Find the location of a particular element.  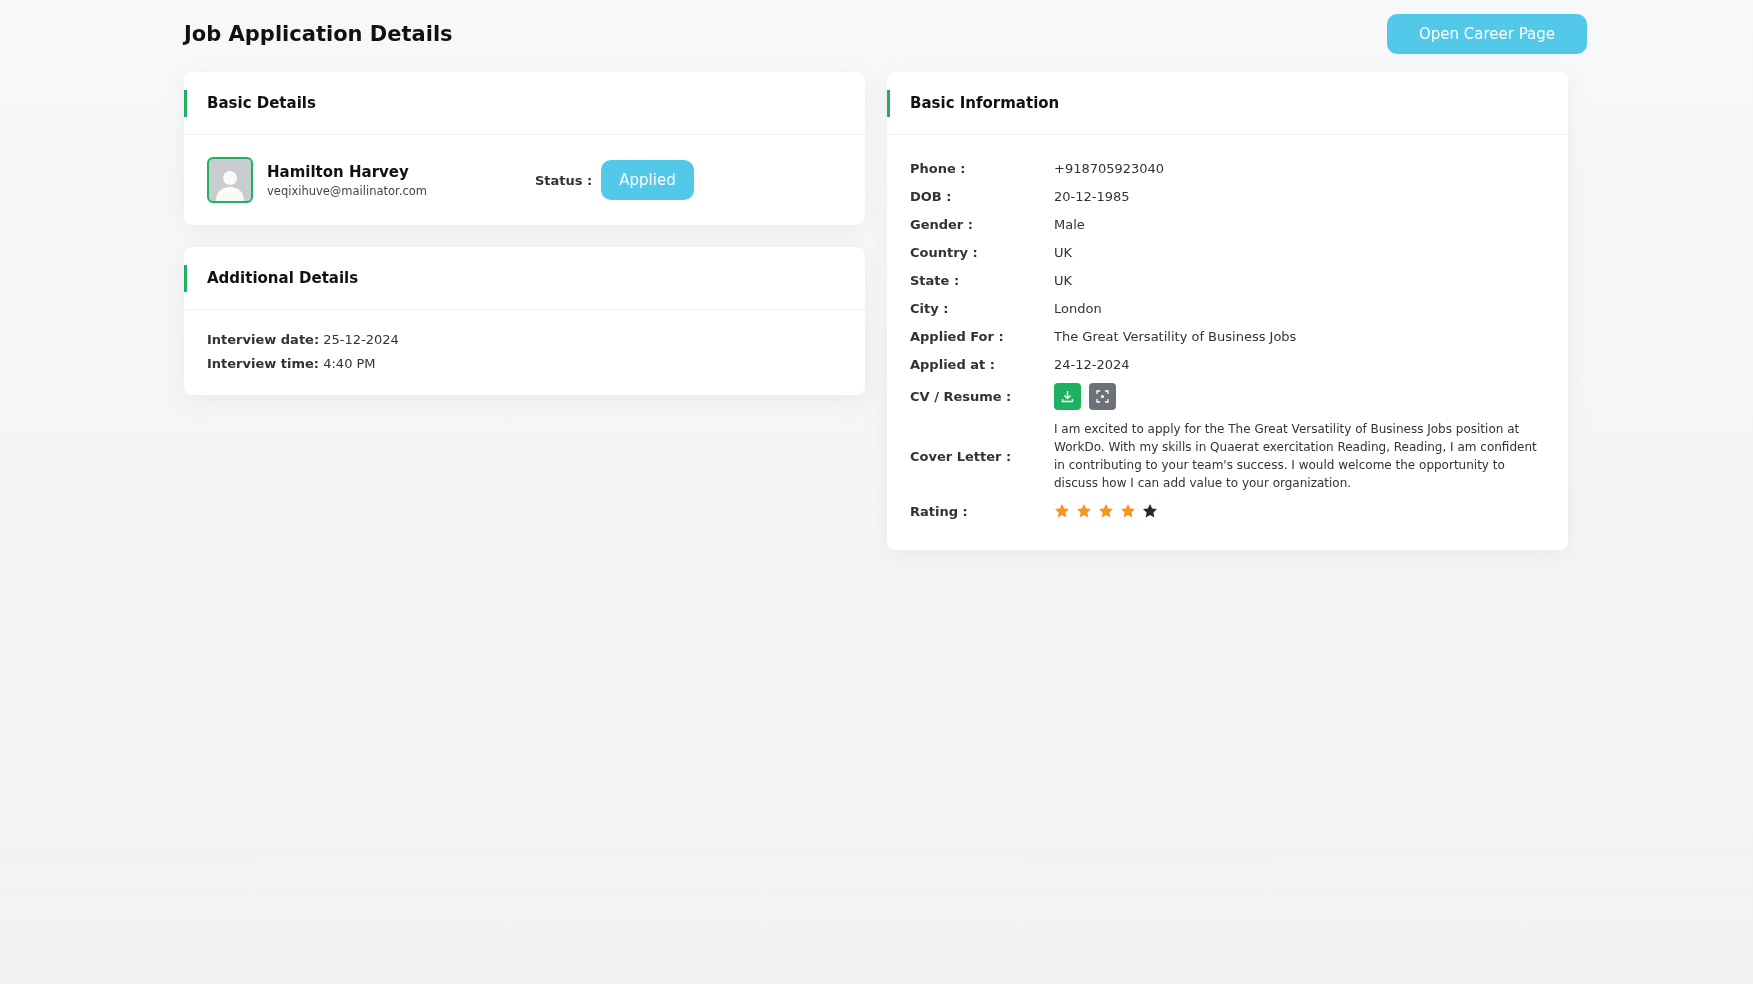

interview-detail: Interview date: 25-12-2024 is located at coordinates (303, 339).